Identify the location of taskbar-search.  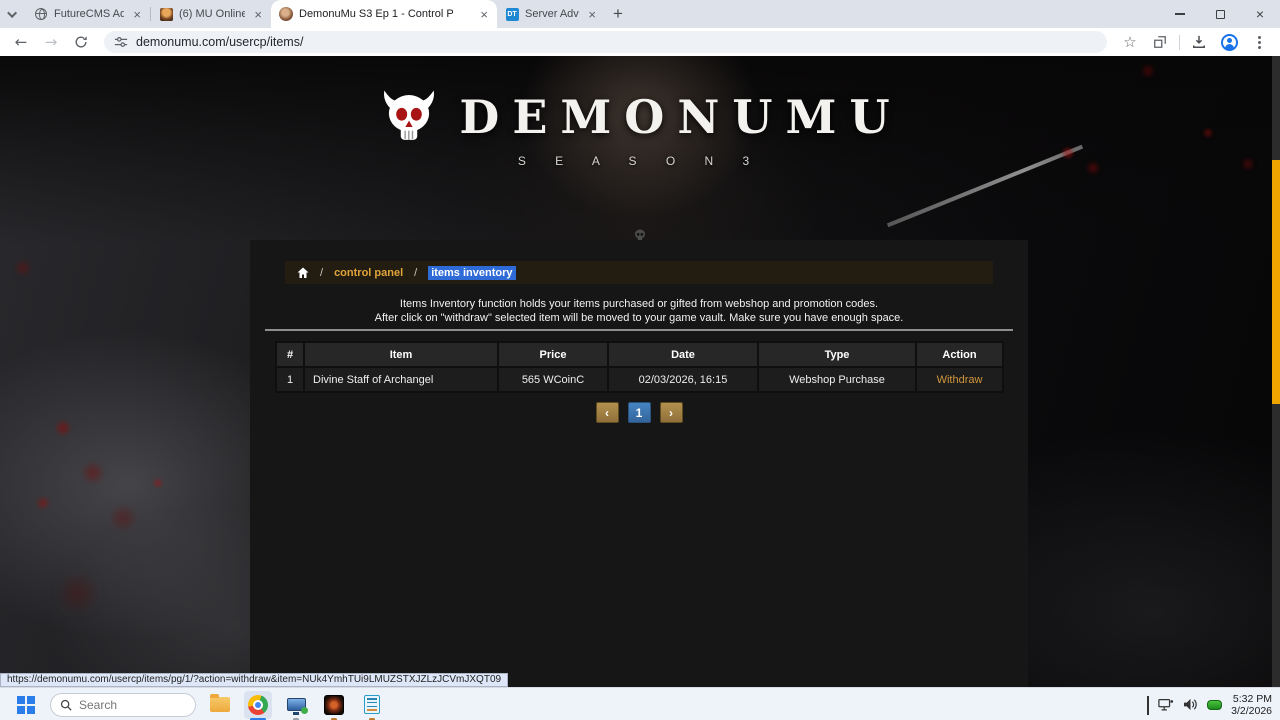
(123, 704).